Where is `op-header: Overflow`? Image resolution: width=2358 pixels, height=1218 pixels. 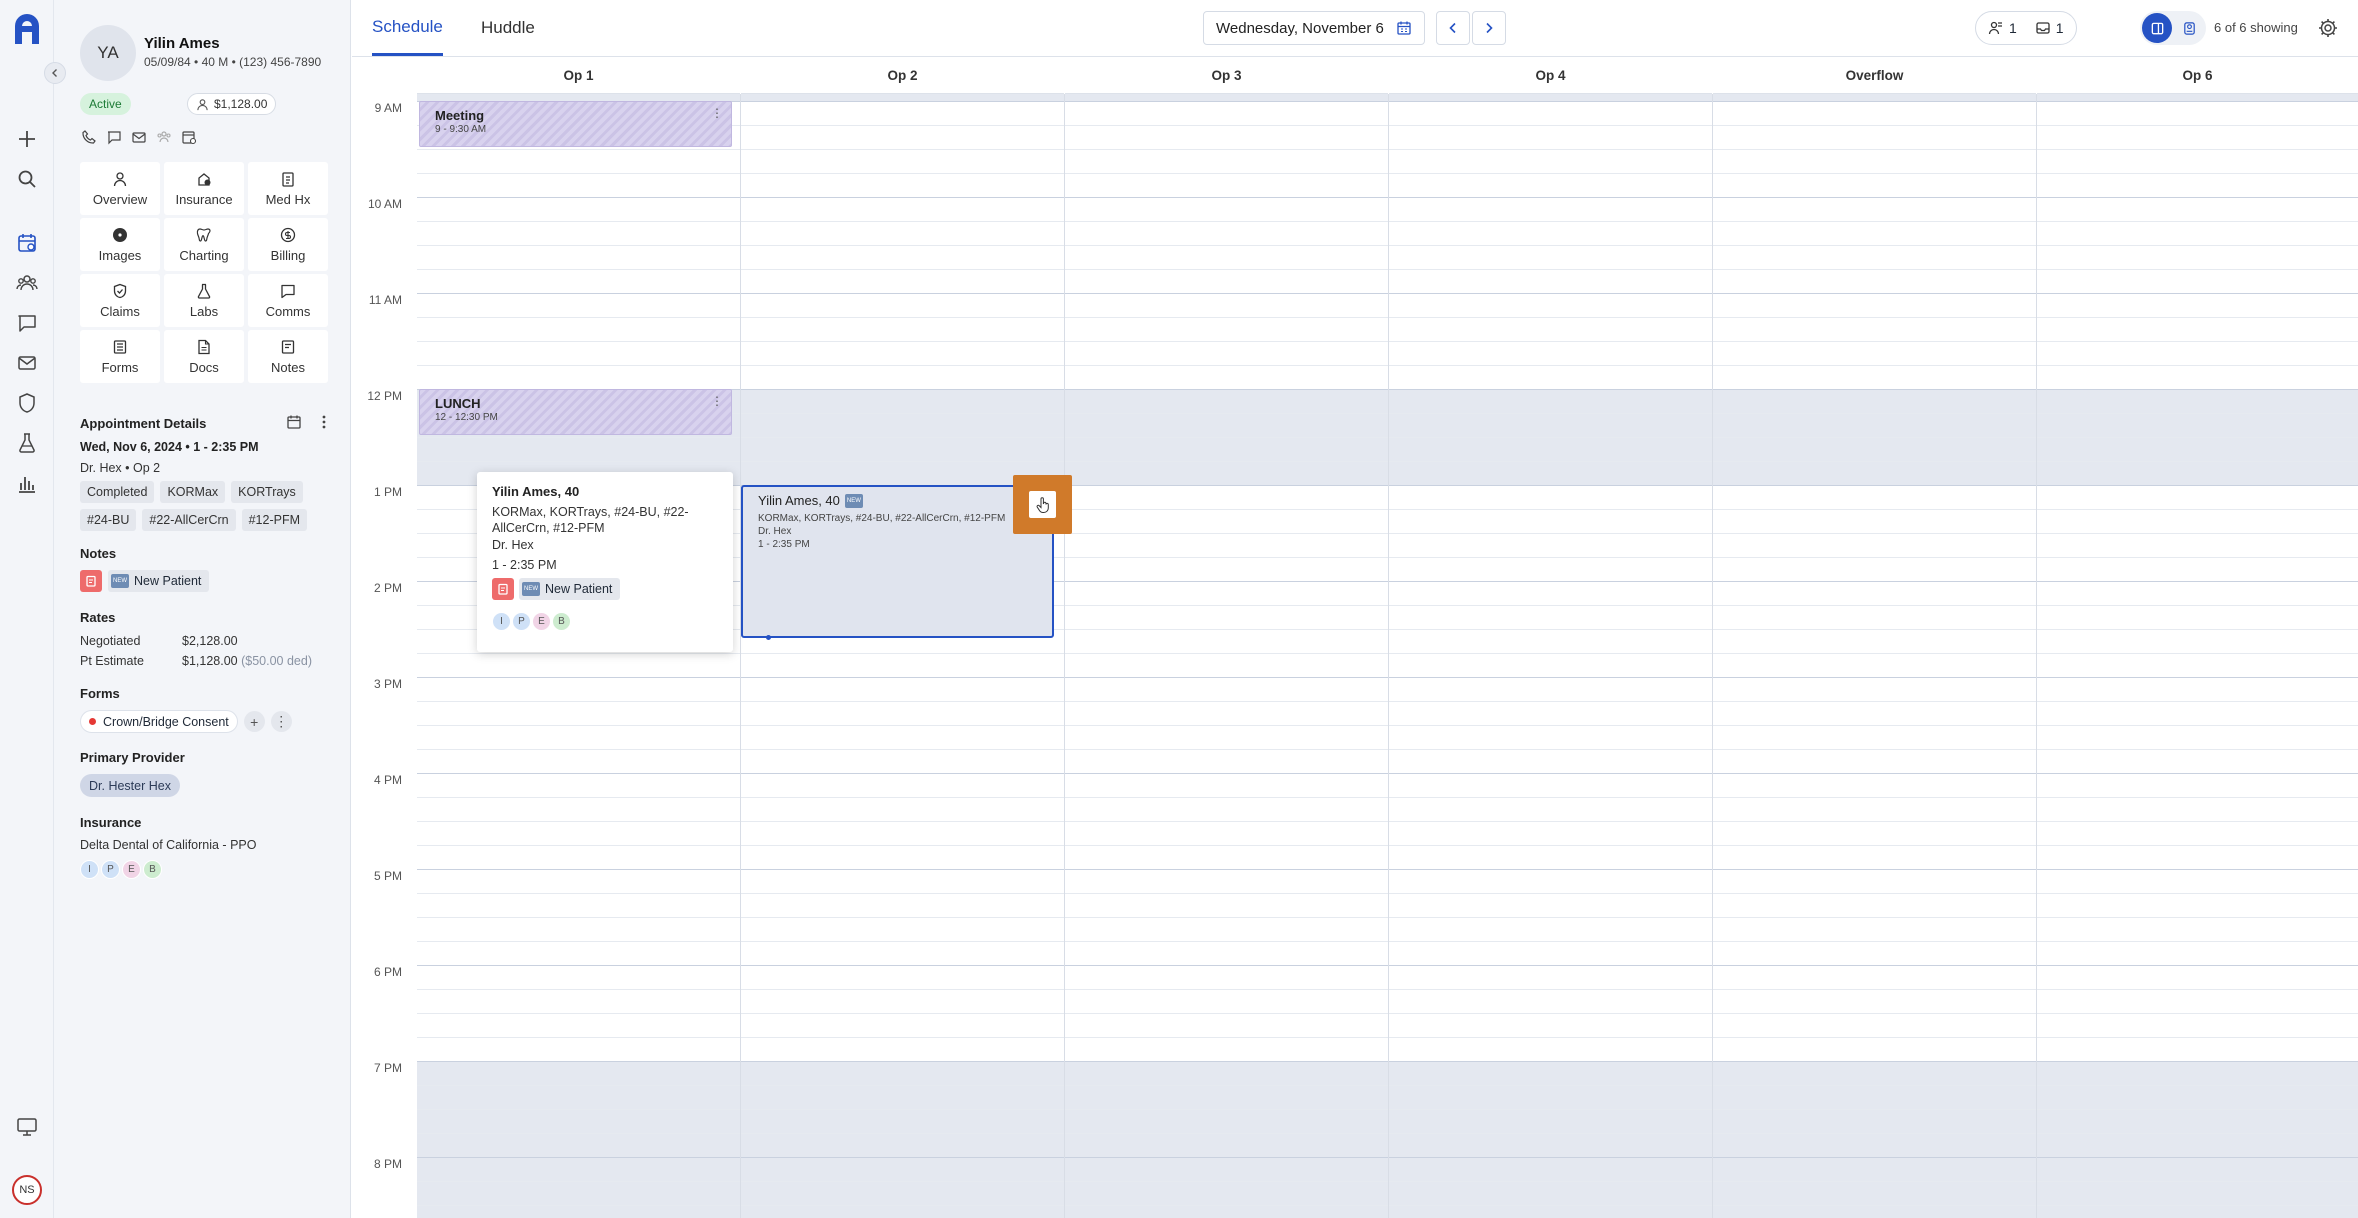
op-header: Overflow is located at coordinates (1874, 75).